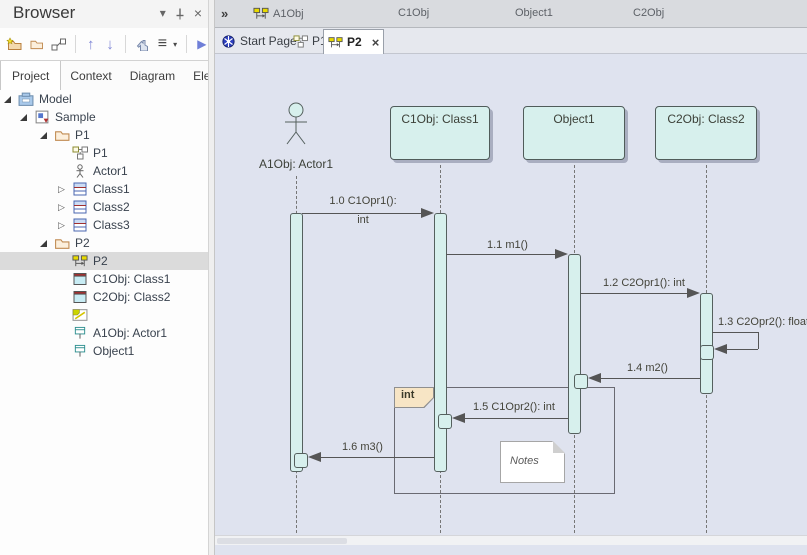 The image size is (807, 555). I want to click on tab-diagram: Diagram, so click(152, 75).